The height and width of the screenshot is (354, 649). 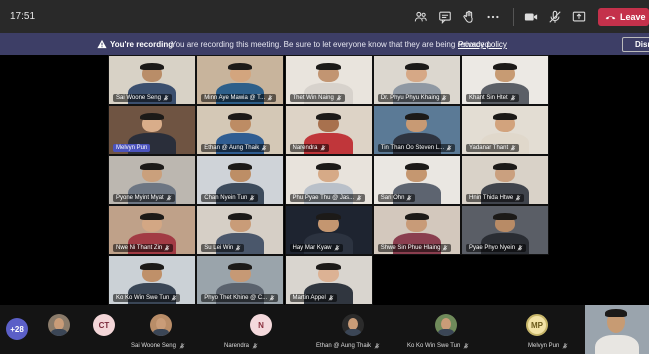 What do you see at coordinates (531, 17) in the screenshot?
I see `camera-icon` at bounding box center [531, 17].